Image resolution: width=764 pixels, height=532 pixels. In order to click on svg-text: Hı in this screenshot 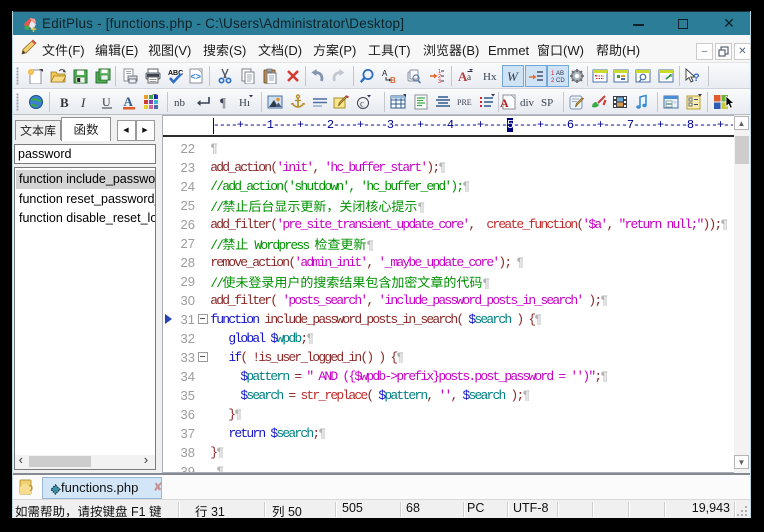, I will do `click(244, 103)`.